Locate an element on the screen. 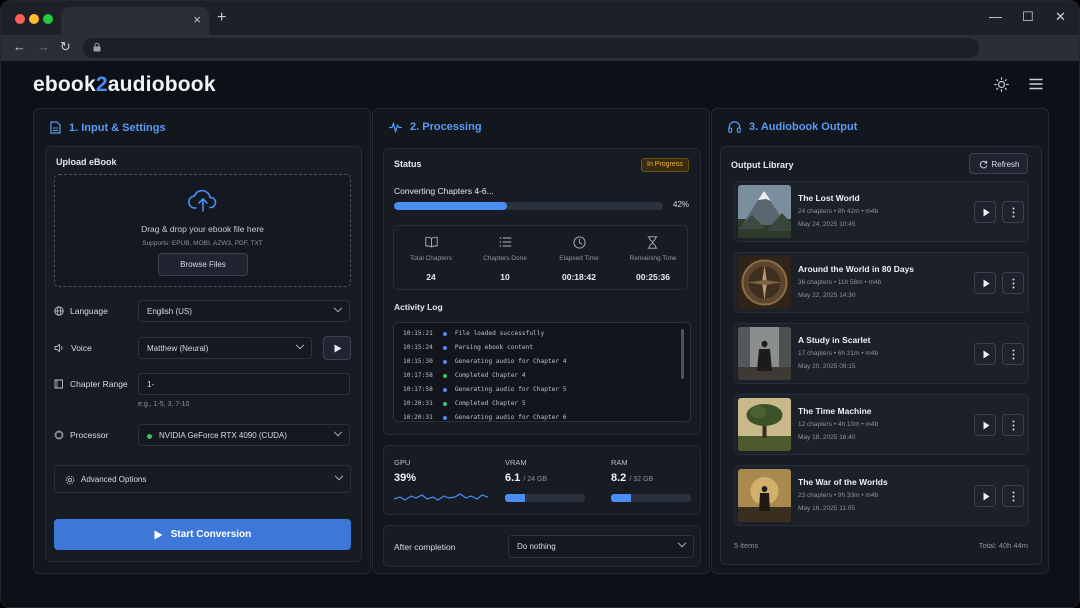 The image size is (1080, 608). stat-total-chapters: Total Chapters 24 is located at coordinates (431, 258).